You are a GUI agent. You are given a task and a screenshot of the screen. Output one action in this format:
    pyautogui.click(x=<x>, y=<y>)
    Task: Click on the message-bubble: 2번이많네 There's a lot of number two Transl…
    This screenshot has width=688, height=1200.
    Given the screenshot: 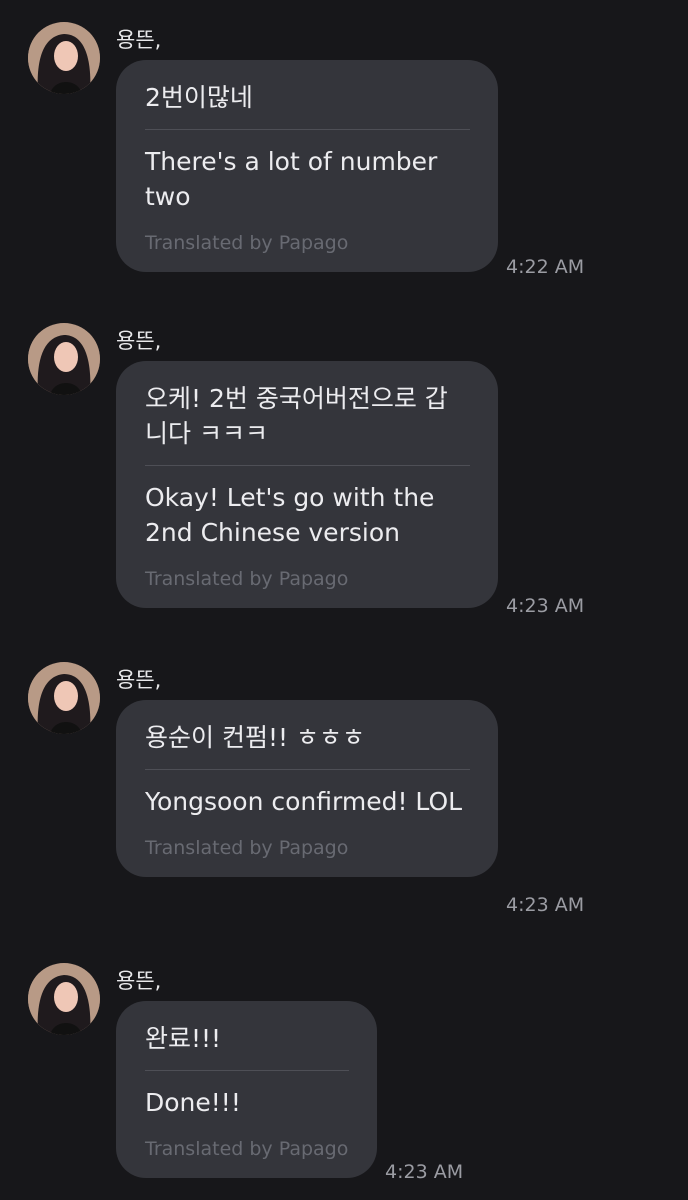 What is the action you would take?
    pyautogui.click(x=307, y=166)
    